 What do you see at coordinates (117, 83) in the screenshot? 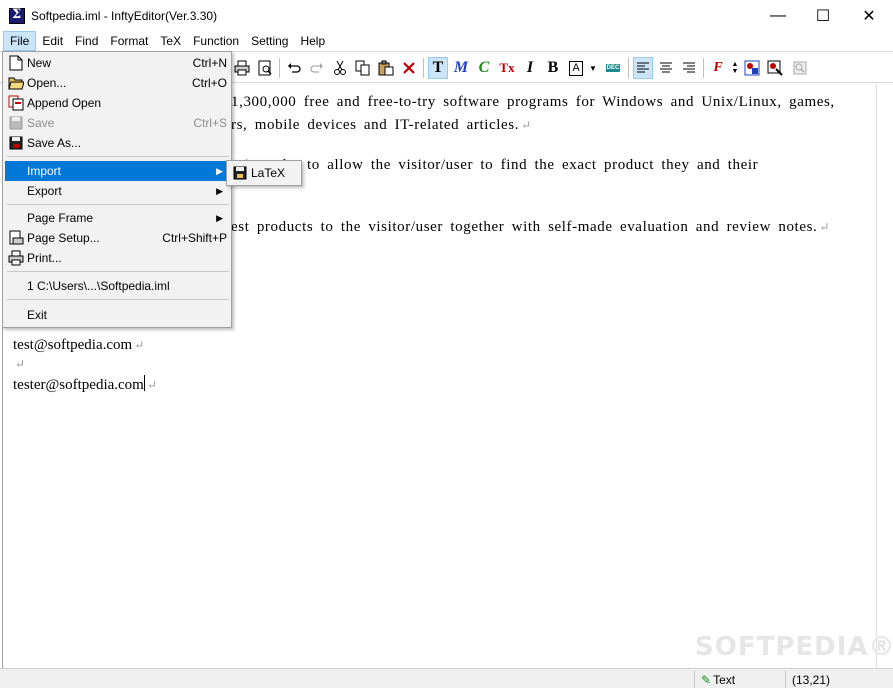
I see `menu-item-open: Open... Ctrl+O` at bounding box center [117, 83].